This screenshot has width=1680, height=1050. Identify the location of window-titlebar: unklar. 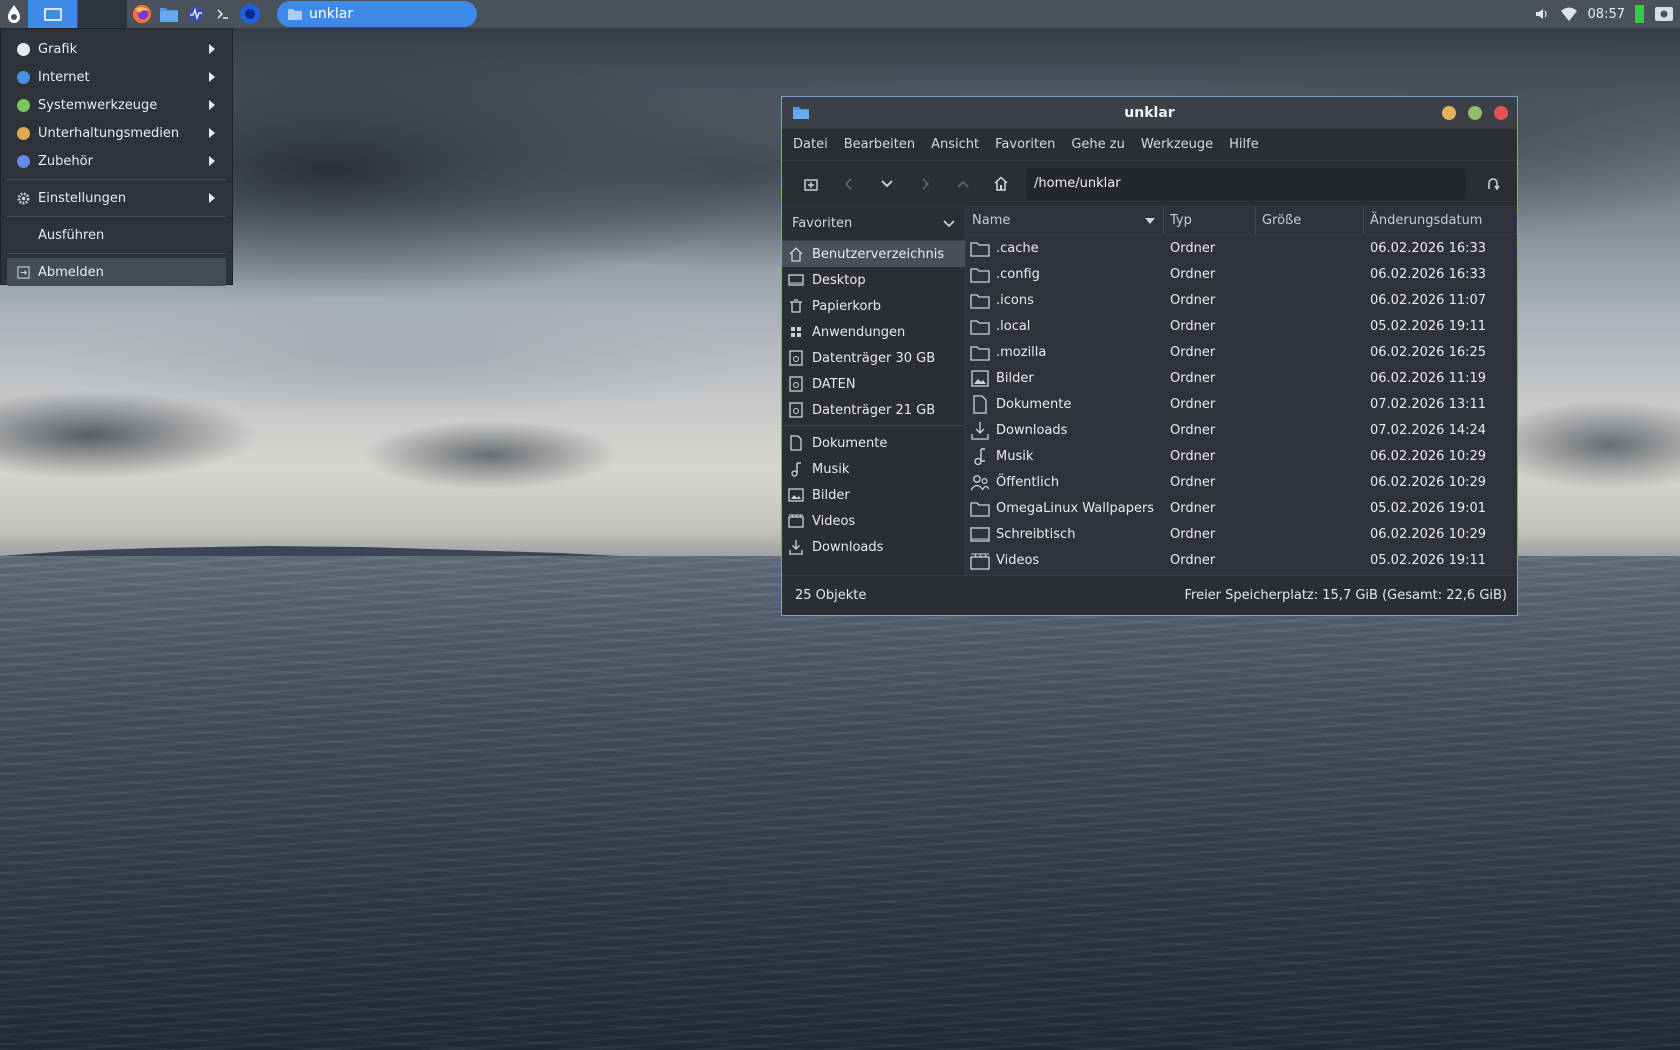
(1149, 113).